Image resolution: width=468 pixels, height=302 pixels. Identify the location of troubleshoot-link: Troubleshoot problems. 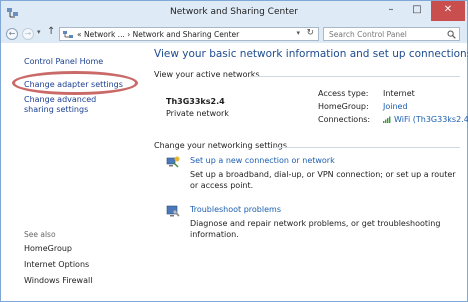
(235, 209).